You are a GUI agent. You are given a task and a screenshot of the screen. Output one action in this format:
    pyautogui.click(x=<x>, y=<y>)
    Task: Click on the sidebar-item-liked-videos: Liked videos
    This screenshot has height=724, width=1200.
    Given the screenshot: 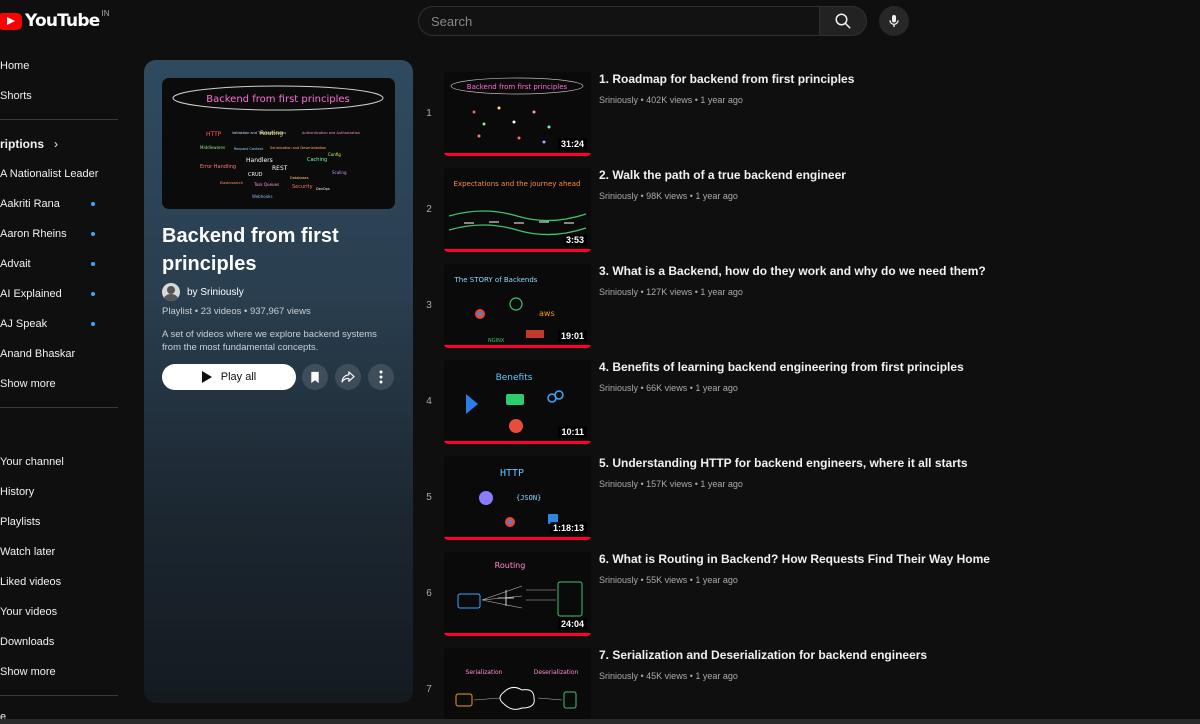 What is the action you would take?
    pyautogui.click(x=59, y=582)
    